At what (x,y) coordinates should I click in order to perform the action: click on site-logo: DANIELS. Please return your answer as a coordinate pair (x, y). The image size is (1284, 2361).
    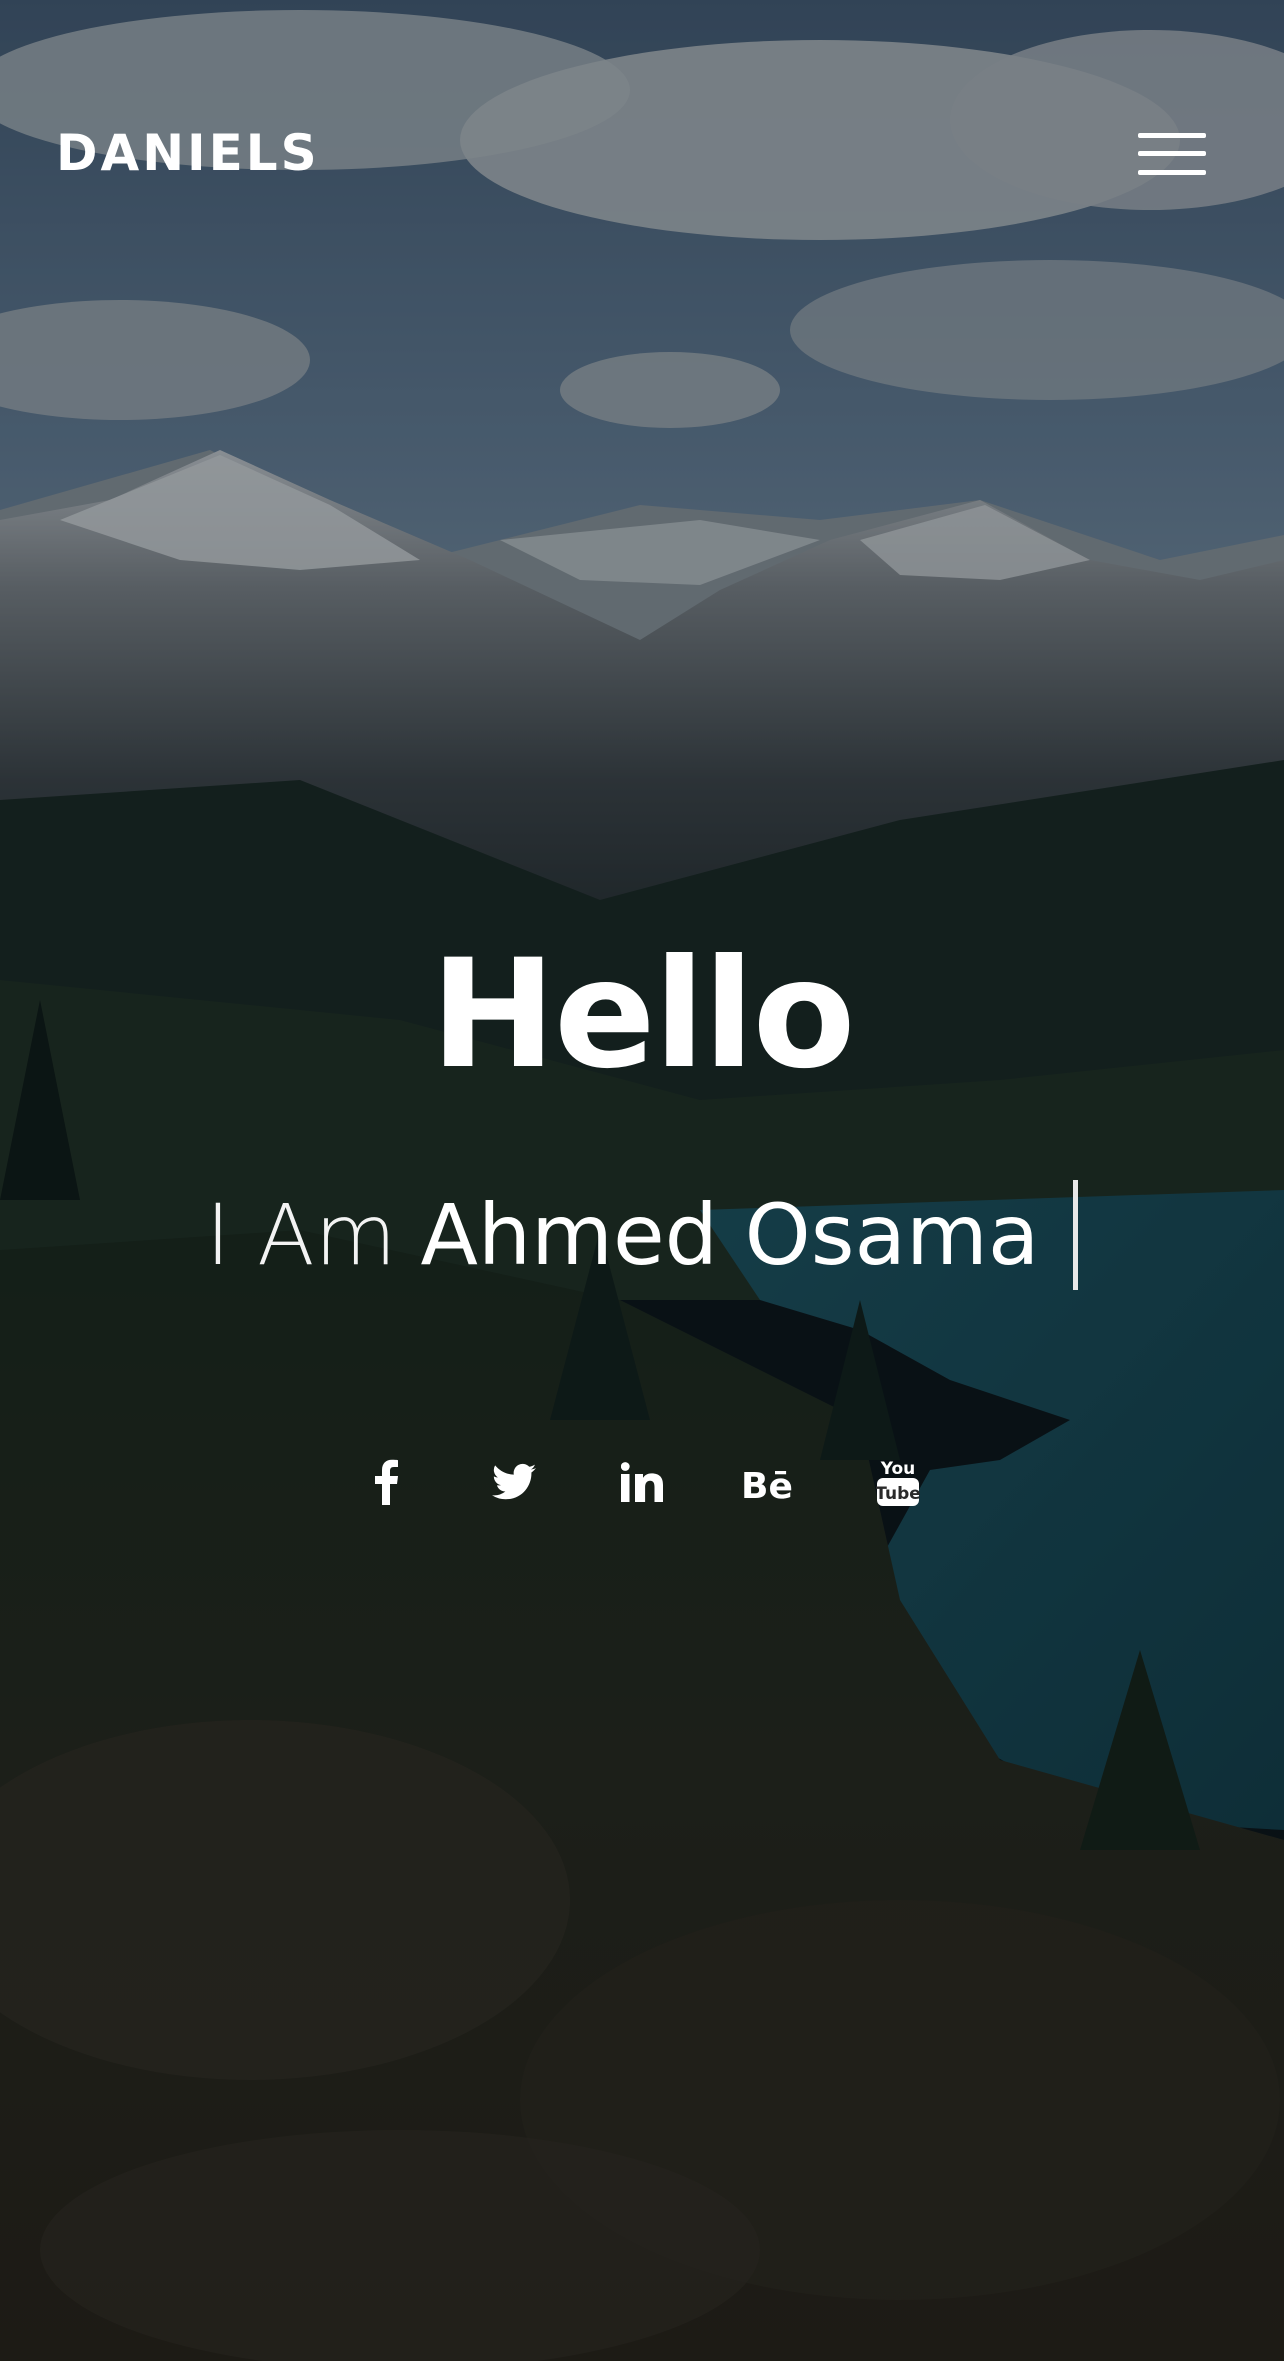
    Looking at the image, I should click on (188, 153).